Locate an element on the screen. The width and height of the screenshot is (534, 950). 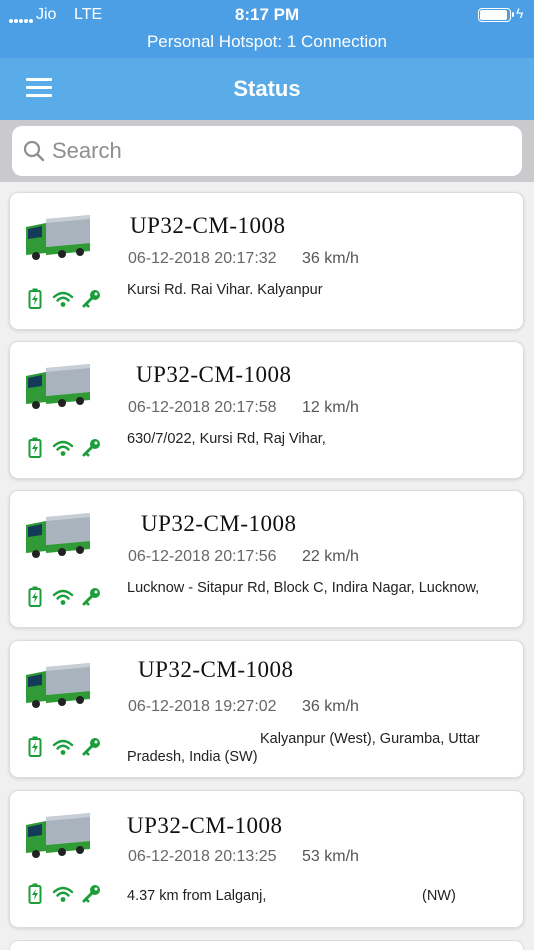
search-icon is located at coordinates (34, 151).